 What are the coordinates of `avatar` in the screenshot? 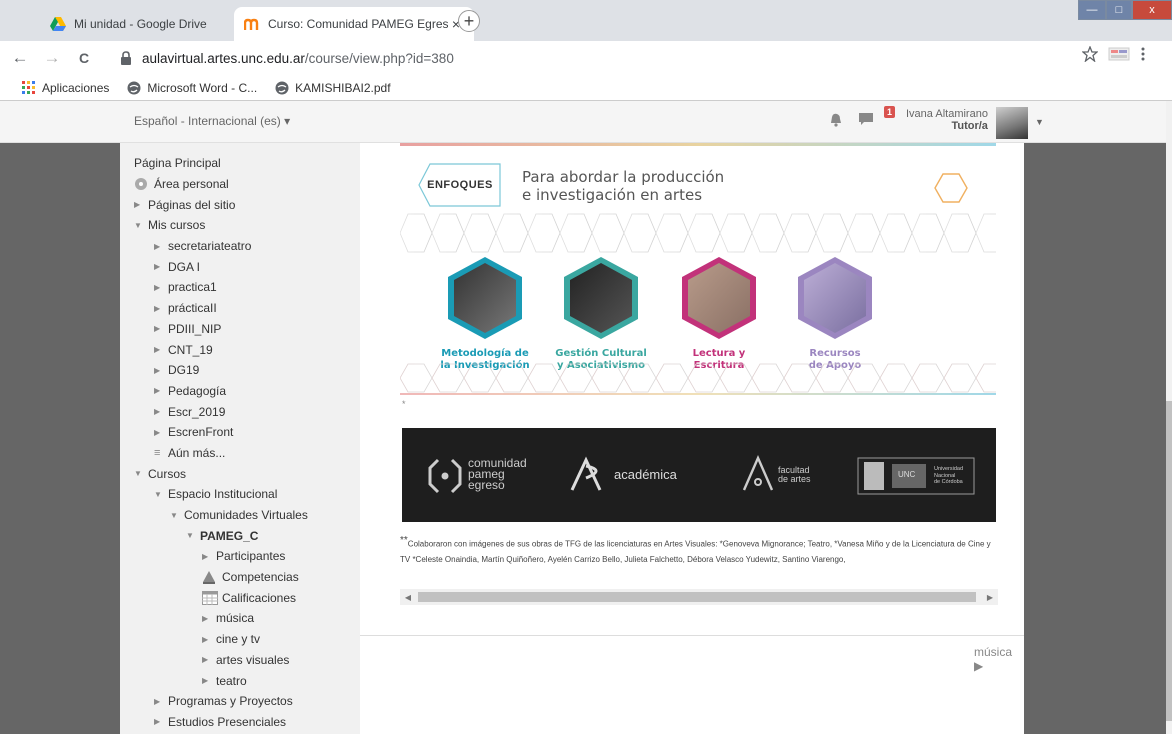 It's located at (1012, 123).